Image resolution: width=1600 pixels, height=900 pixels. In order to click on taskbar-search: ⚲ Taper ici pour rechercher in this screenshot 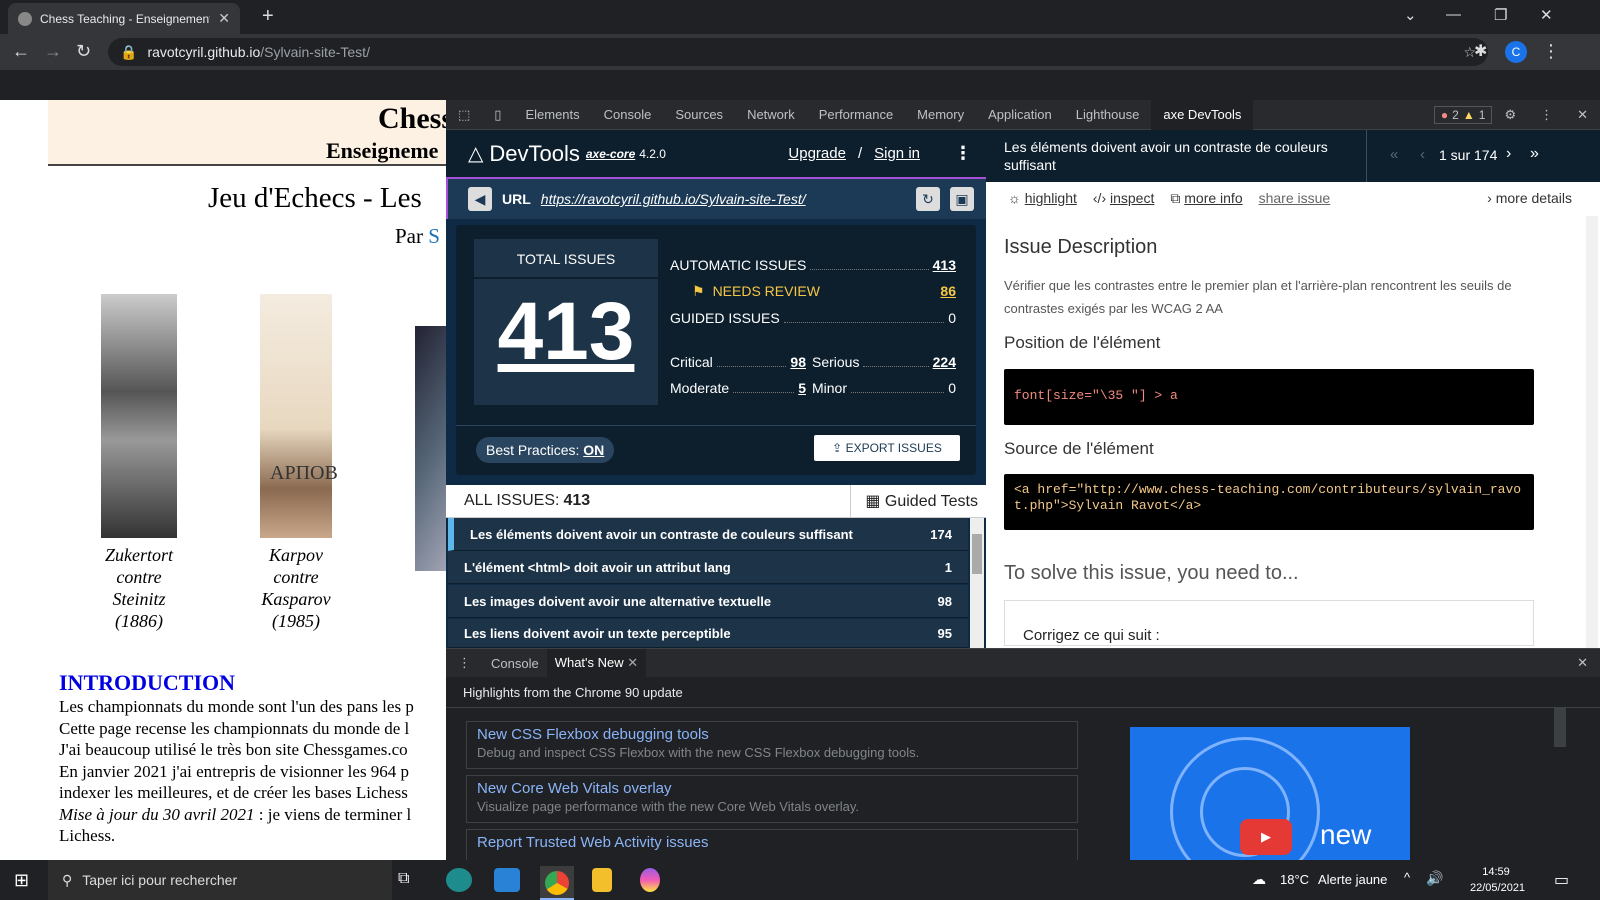, I will do `click(220, 880)`.